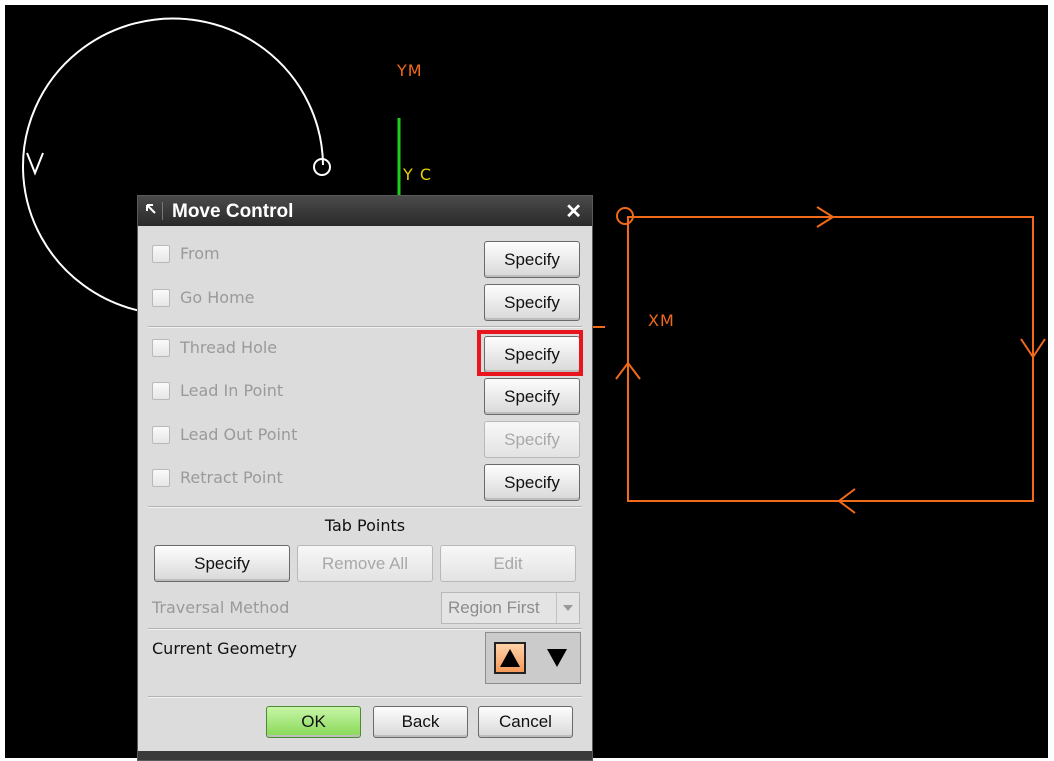 This screenshot has width=1054, height=761. What do you see at coordinates (410, 70) in the screenshot?
I see `ym-label: YM` at bounding box center [410, 70].